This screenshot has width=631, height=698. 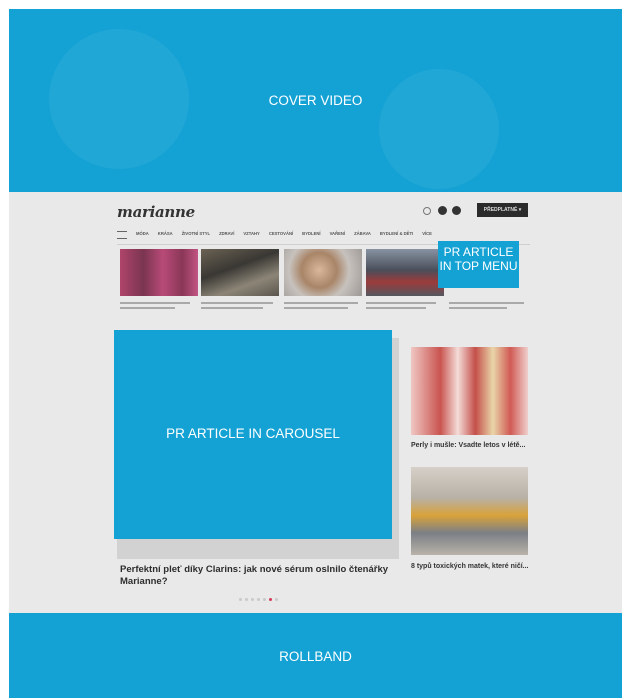 I want to click on rollband-label: ROLLBAND, so click(x=315, y=656).